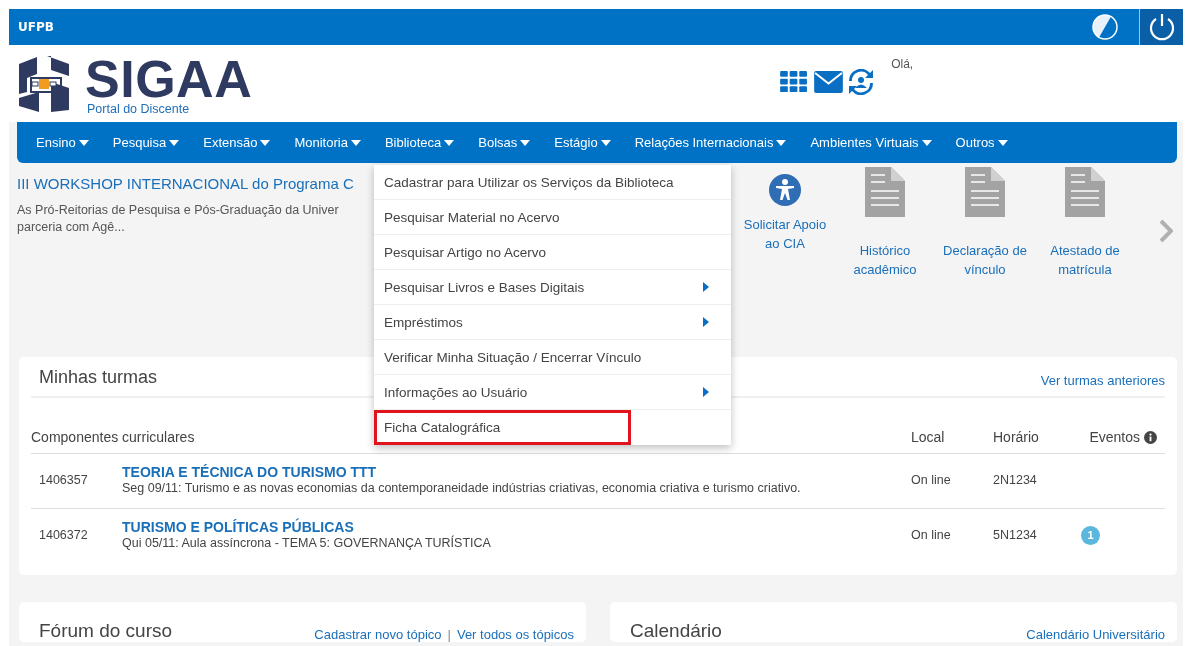 The width and height of the screenshot is (1203, 646). What do you see at coordinates (552, 392) in the screenshot?
I see `dropdown-item: Informações ao Usuário` at bounding box center [552, 392].